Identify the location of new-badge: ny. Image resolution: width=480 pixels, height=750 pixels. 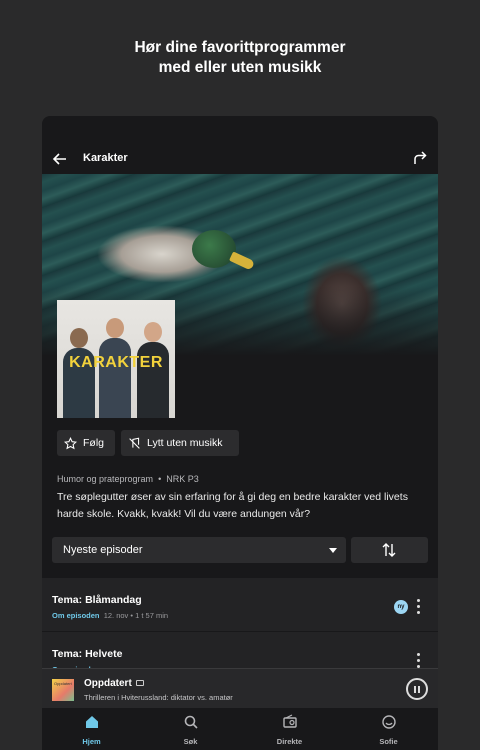
(401, 607).